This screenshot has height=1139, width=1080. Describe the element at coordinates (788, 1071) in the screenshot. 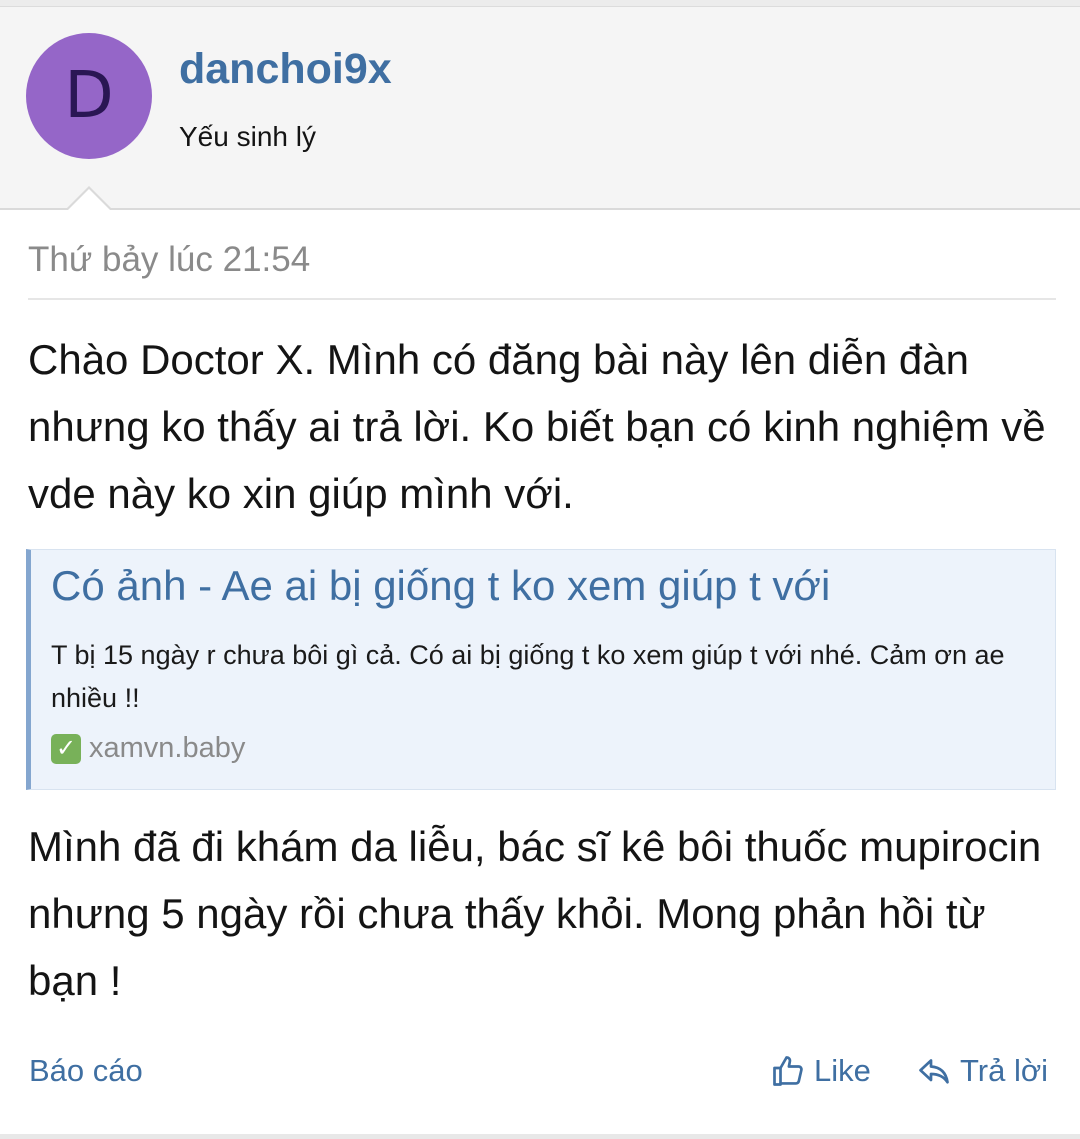

I see `thumbs-up-icon` at that location.